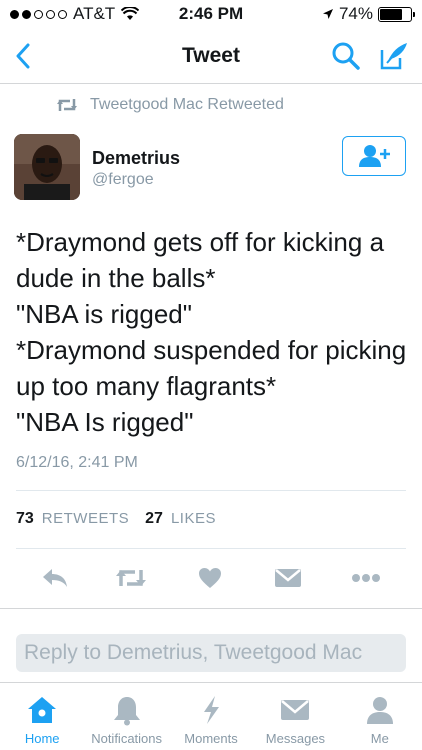  I want to click on carrier-label: AT&T, so click(94, 13).